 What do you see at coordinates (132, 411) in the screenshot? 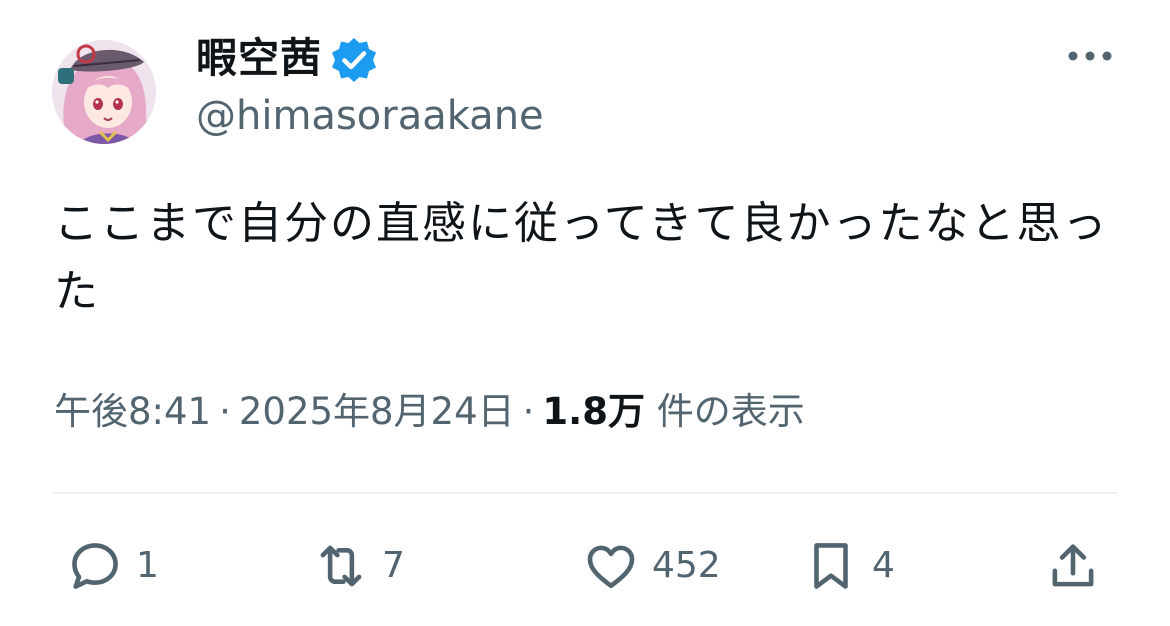
I see `tweet-time: 午後8:41` at bounding box center [132, 411].